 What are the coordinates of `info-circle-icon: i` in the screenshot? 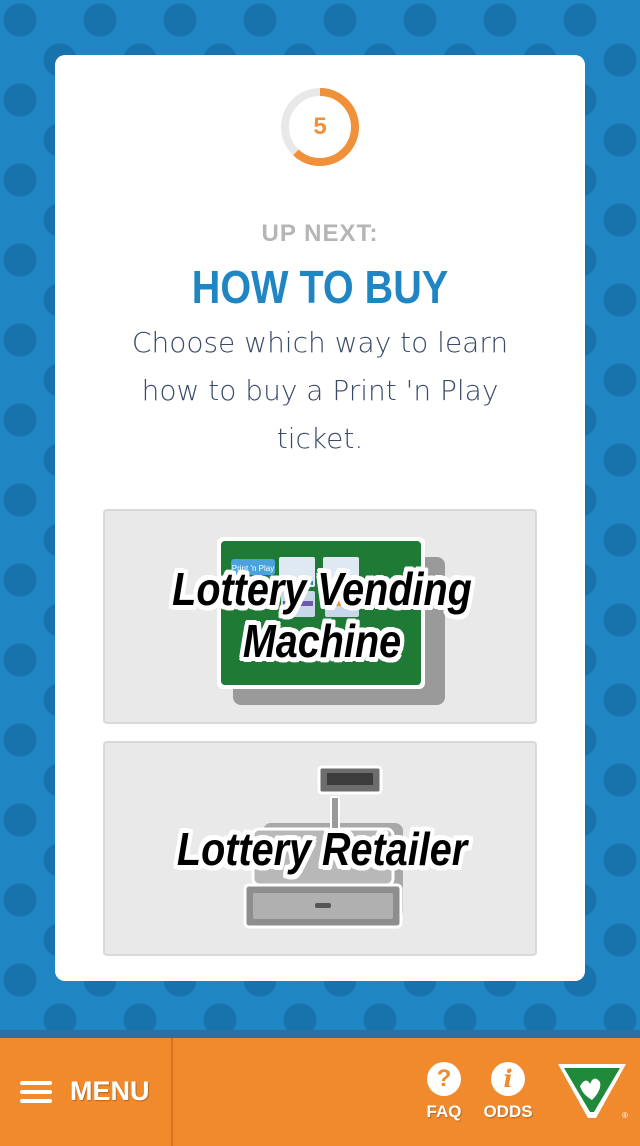 It's located at (508, 1079).